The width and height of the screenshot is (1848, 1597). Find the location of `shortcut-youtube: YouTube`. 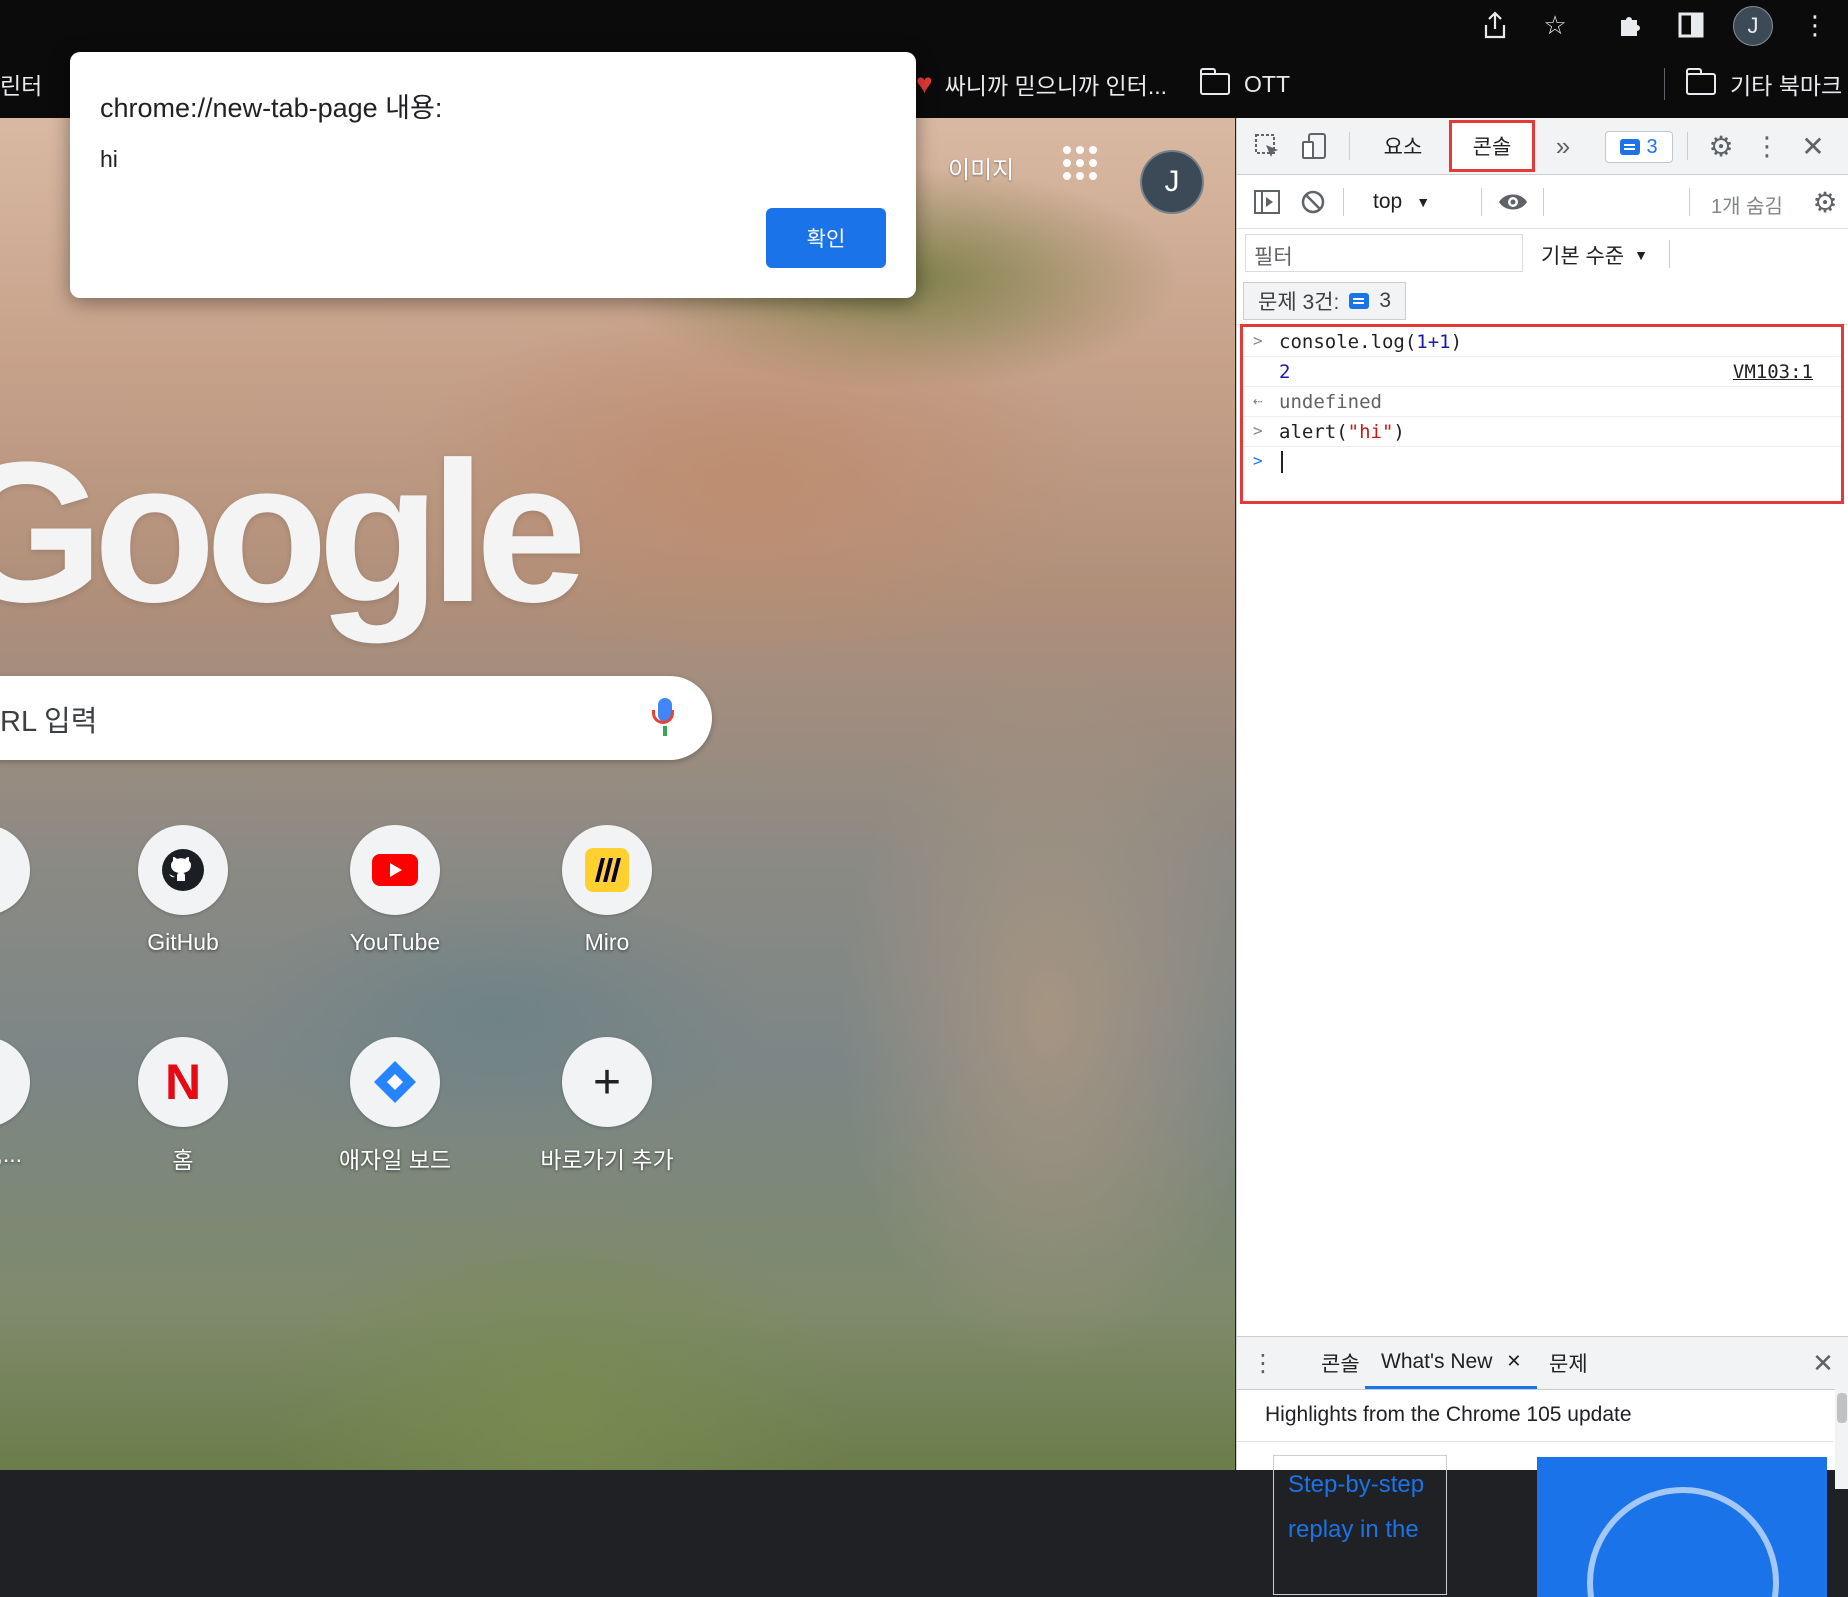

shortcut-youtube: YouTube is located at coordinates (395, 890).